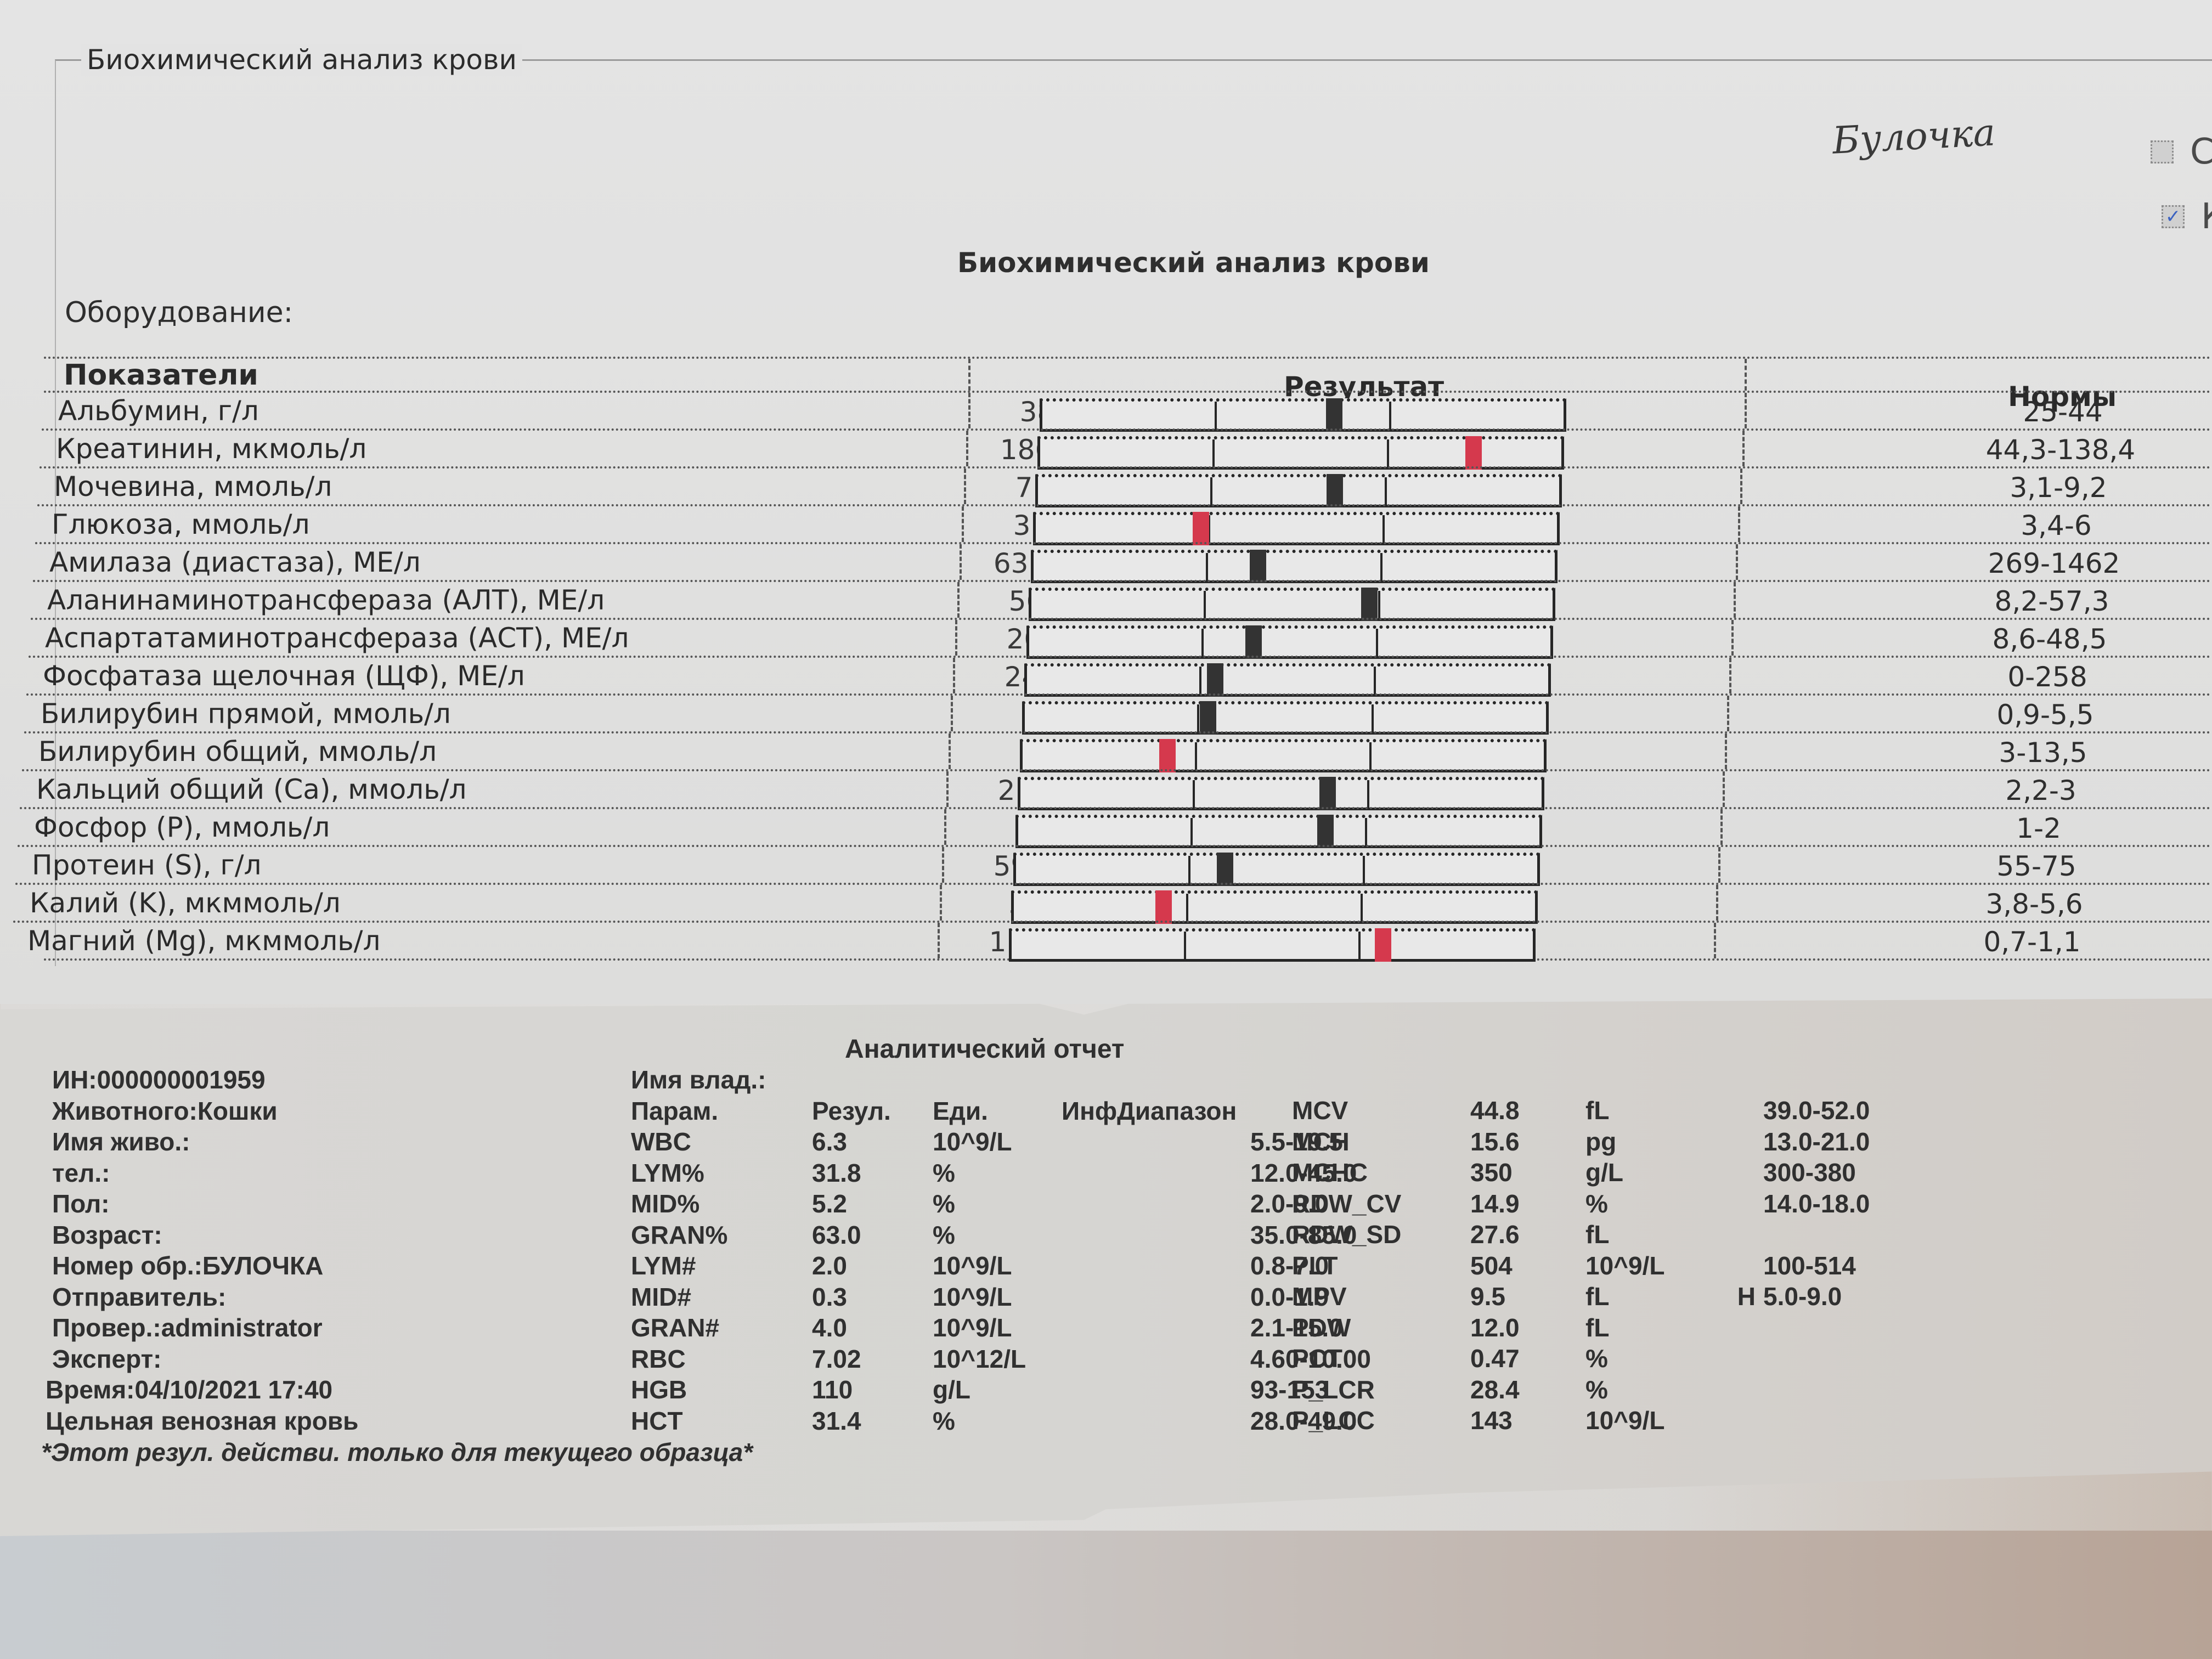 This screenshot has width=2212, height=1659. Describe the element at coordinates (1581, 1266) in the screenshot. I see `cbc-row: PLT 504 10^9/L 100-514` at that location.